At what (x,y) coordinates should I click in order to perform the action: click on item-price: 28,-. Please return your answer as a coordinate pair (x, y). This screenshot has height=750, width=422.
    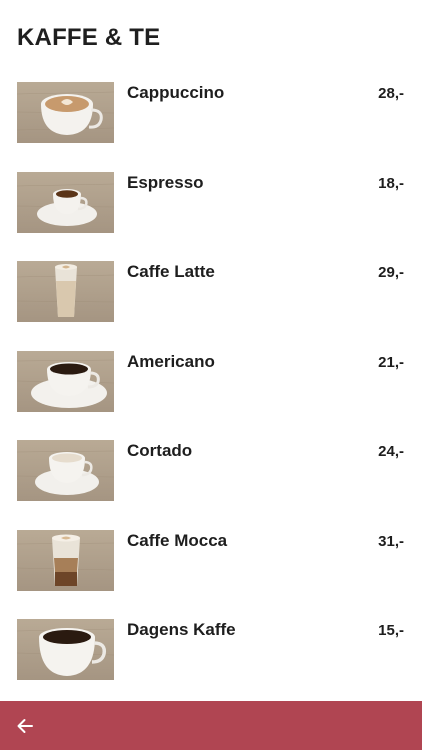
    Looking at the image, I should click on (391, 93).